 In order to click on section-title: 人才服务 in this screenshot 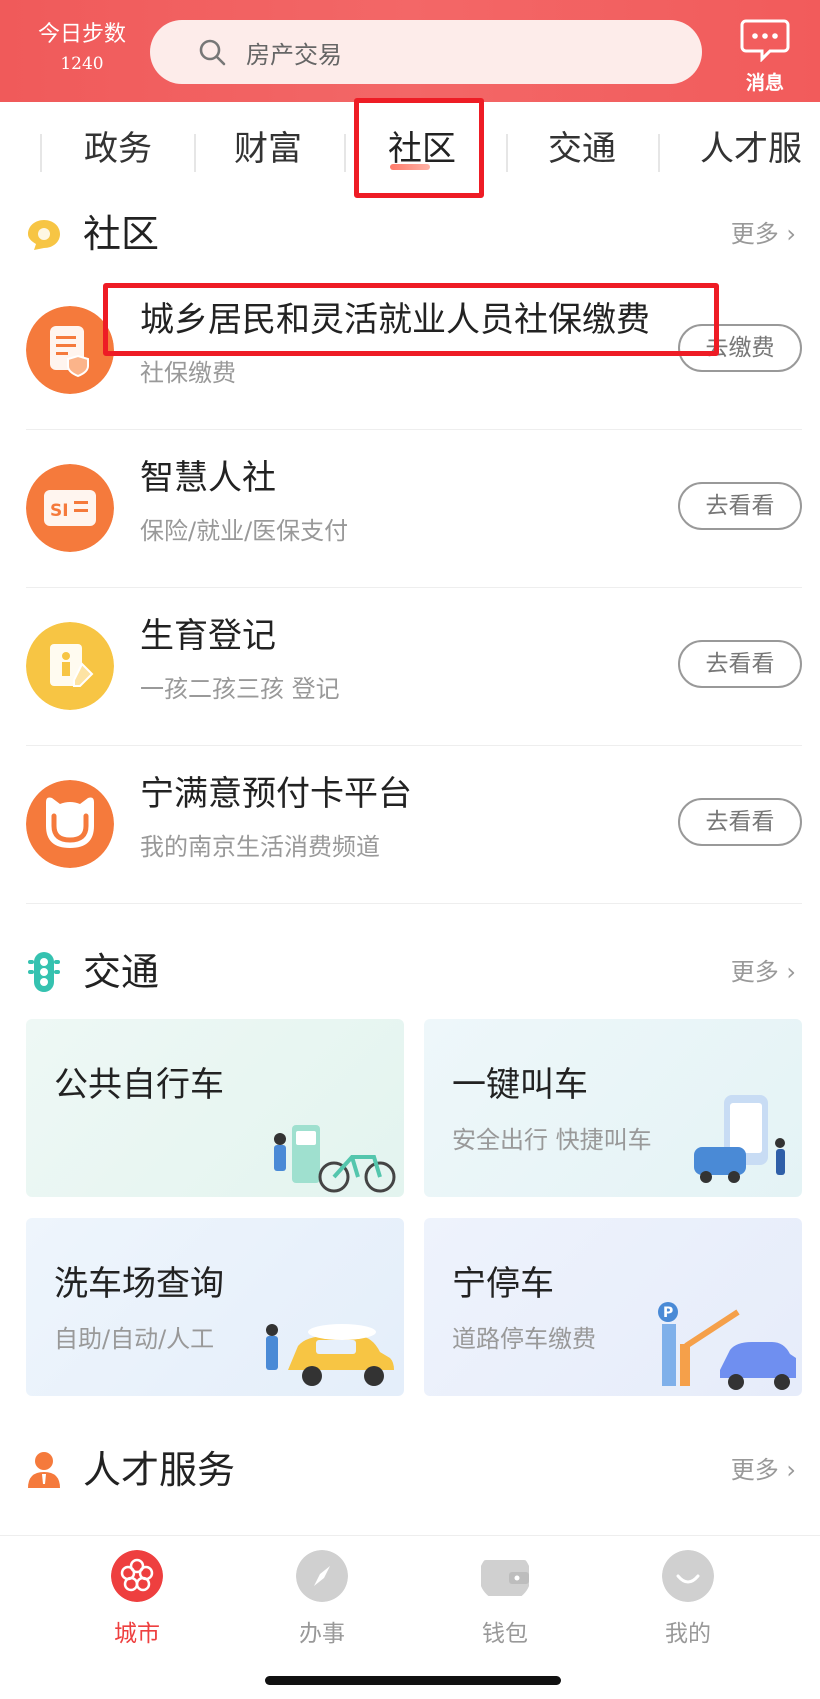, I will do `click(159, 1470)`.